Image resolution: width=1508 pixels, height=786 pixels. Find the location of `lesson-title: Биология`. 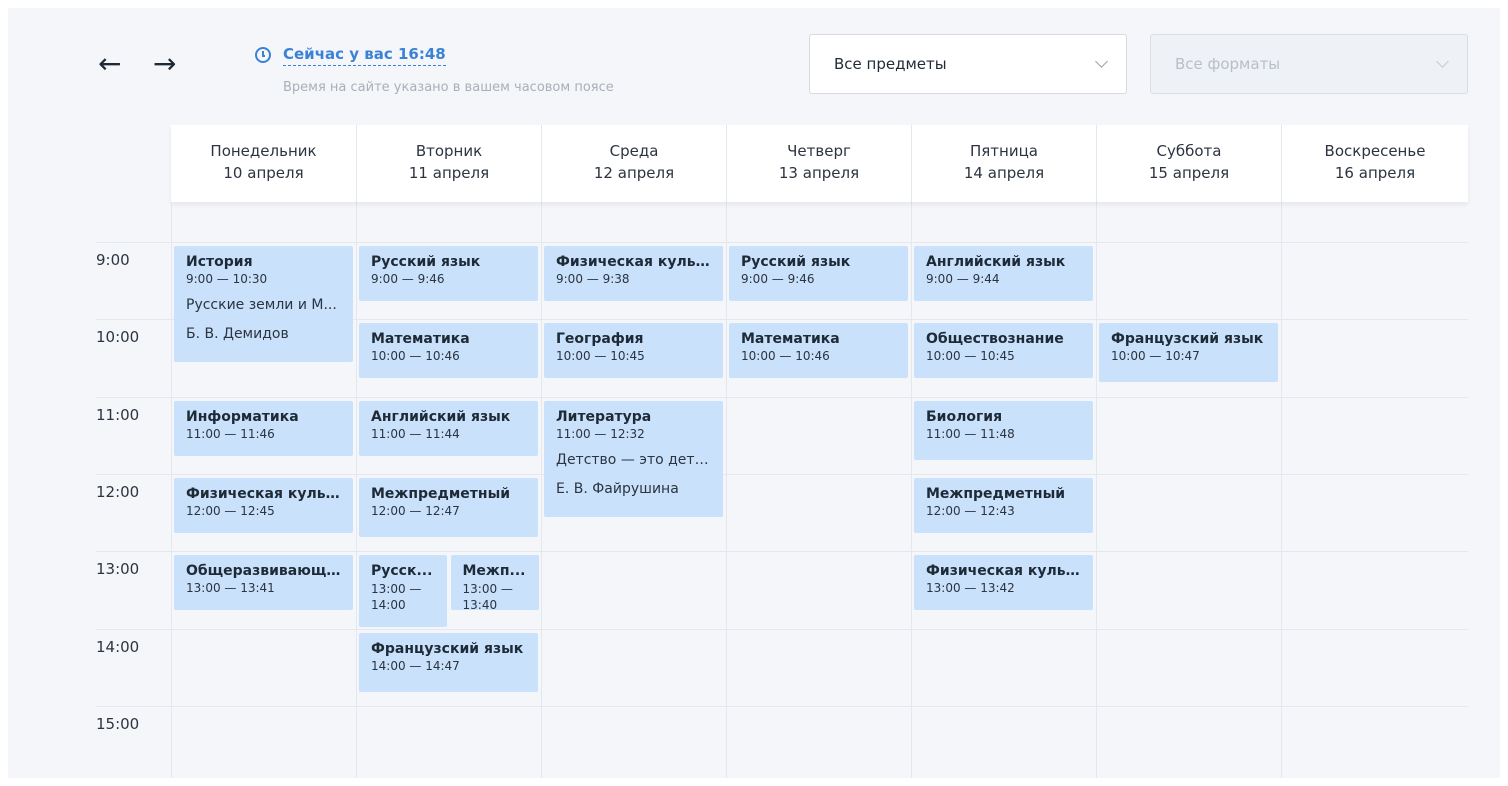

lesson-title: Биология is located at coordinates (964, 417).